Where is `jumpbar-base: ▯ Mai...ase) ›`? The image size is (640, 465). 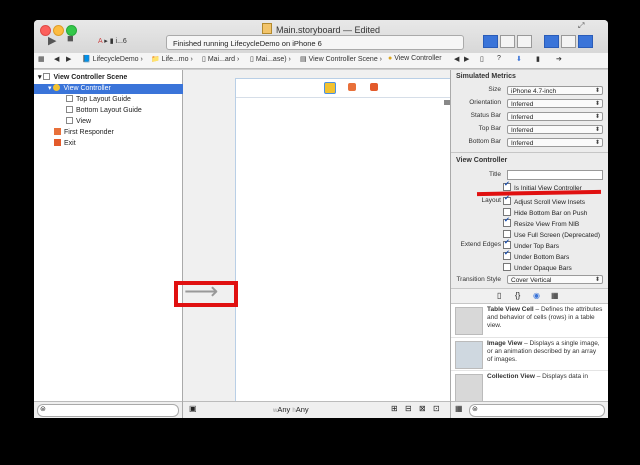 jumpbar-base: ▯ Mai...ase) › is located at coordinates (270, 59).